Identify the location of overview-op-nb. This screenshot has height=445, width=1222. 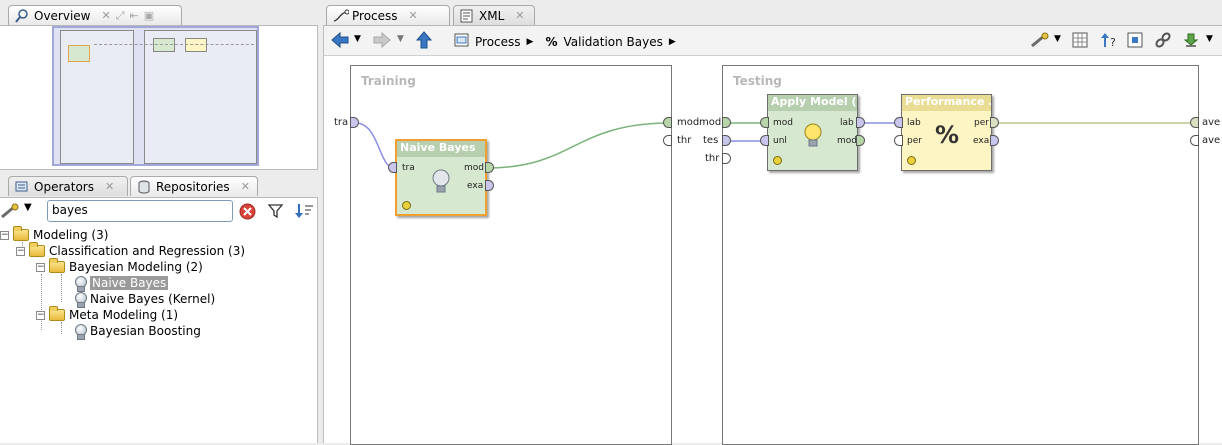
(79, 53).